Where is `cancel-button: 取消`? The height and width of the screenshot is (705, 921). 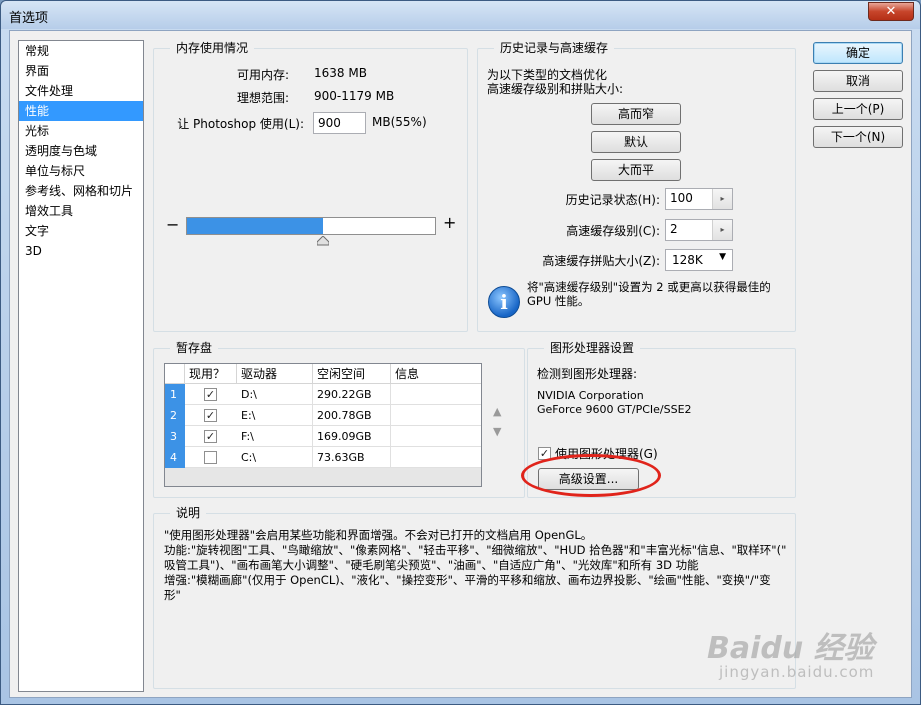 cancel-button: 取消 is located at coordinates (858, 81).